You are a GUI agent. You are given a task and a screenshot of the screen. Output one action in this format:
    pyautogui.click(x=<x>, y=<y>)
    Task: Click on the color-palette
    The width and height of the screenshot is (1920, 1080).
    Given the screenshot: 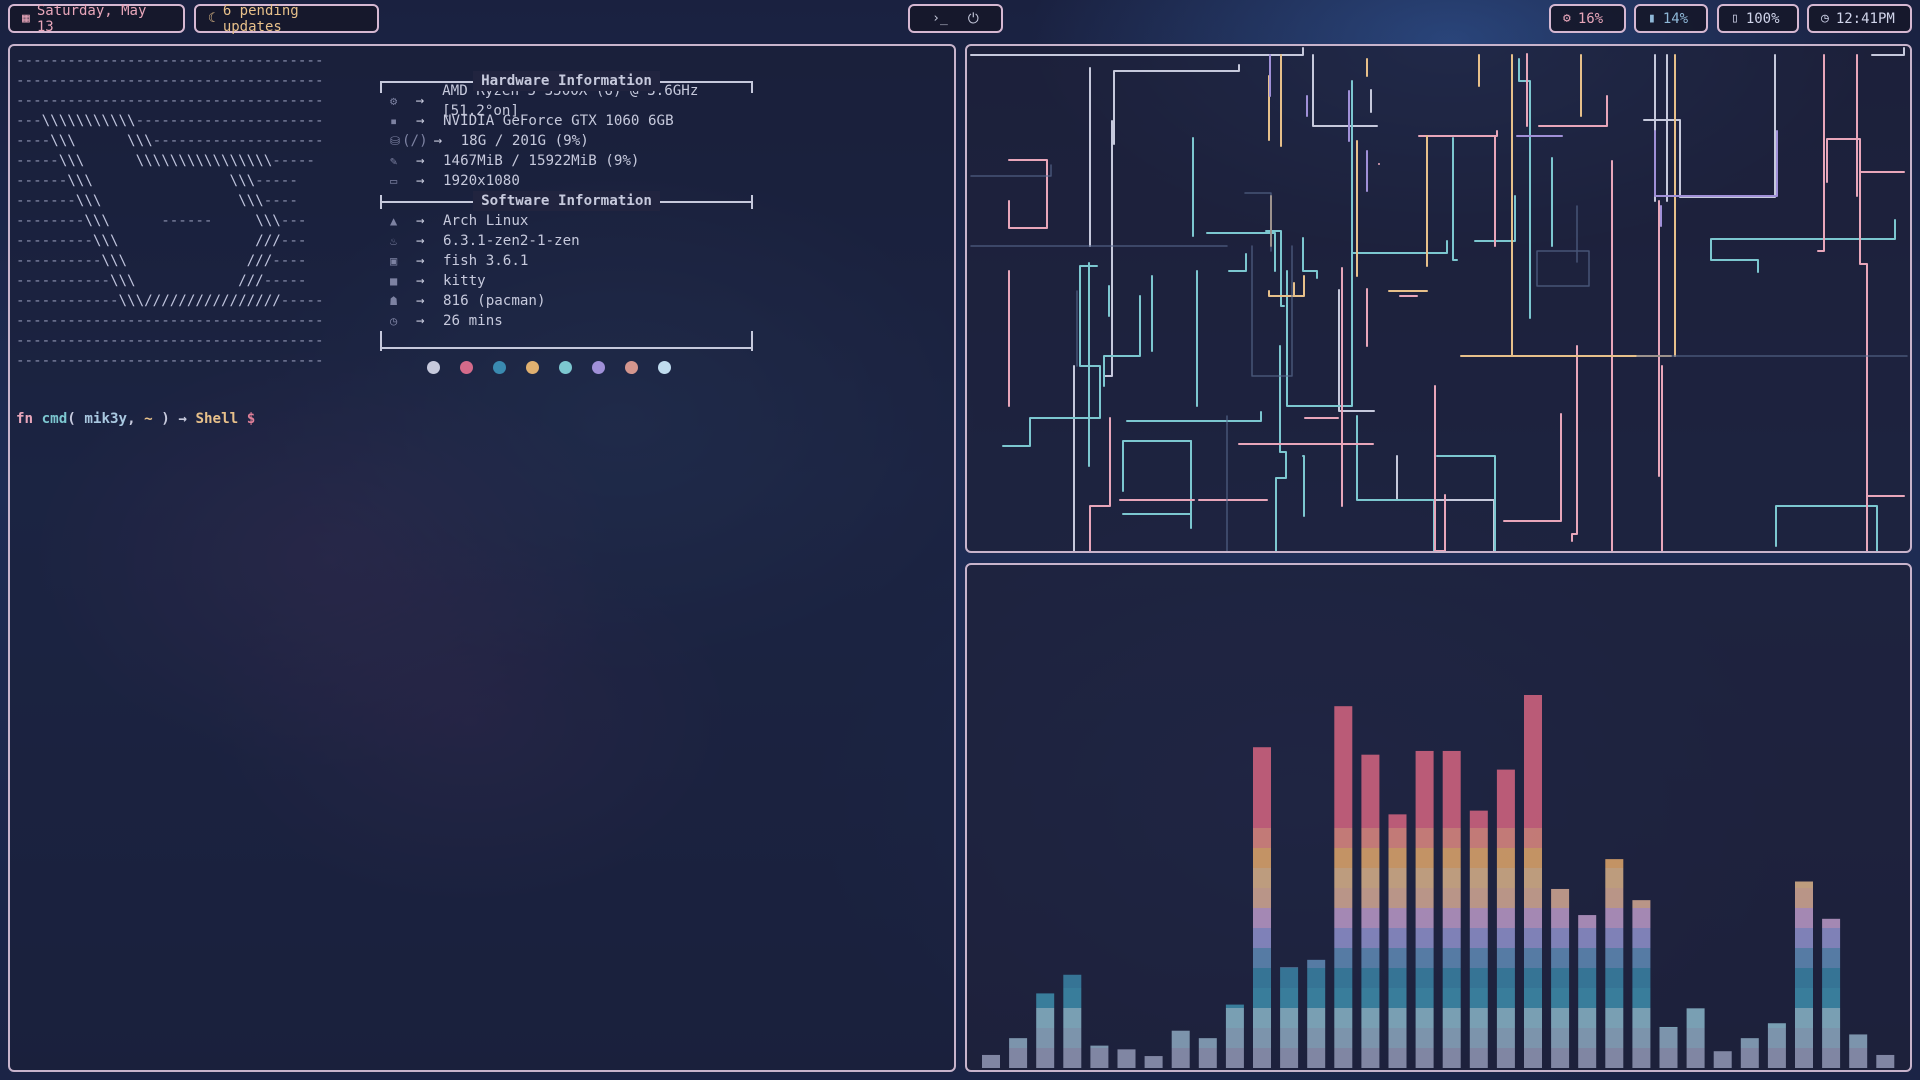 What is the action you would take?
    pyautogui.click(x=602, y=367)
    